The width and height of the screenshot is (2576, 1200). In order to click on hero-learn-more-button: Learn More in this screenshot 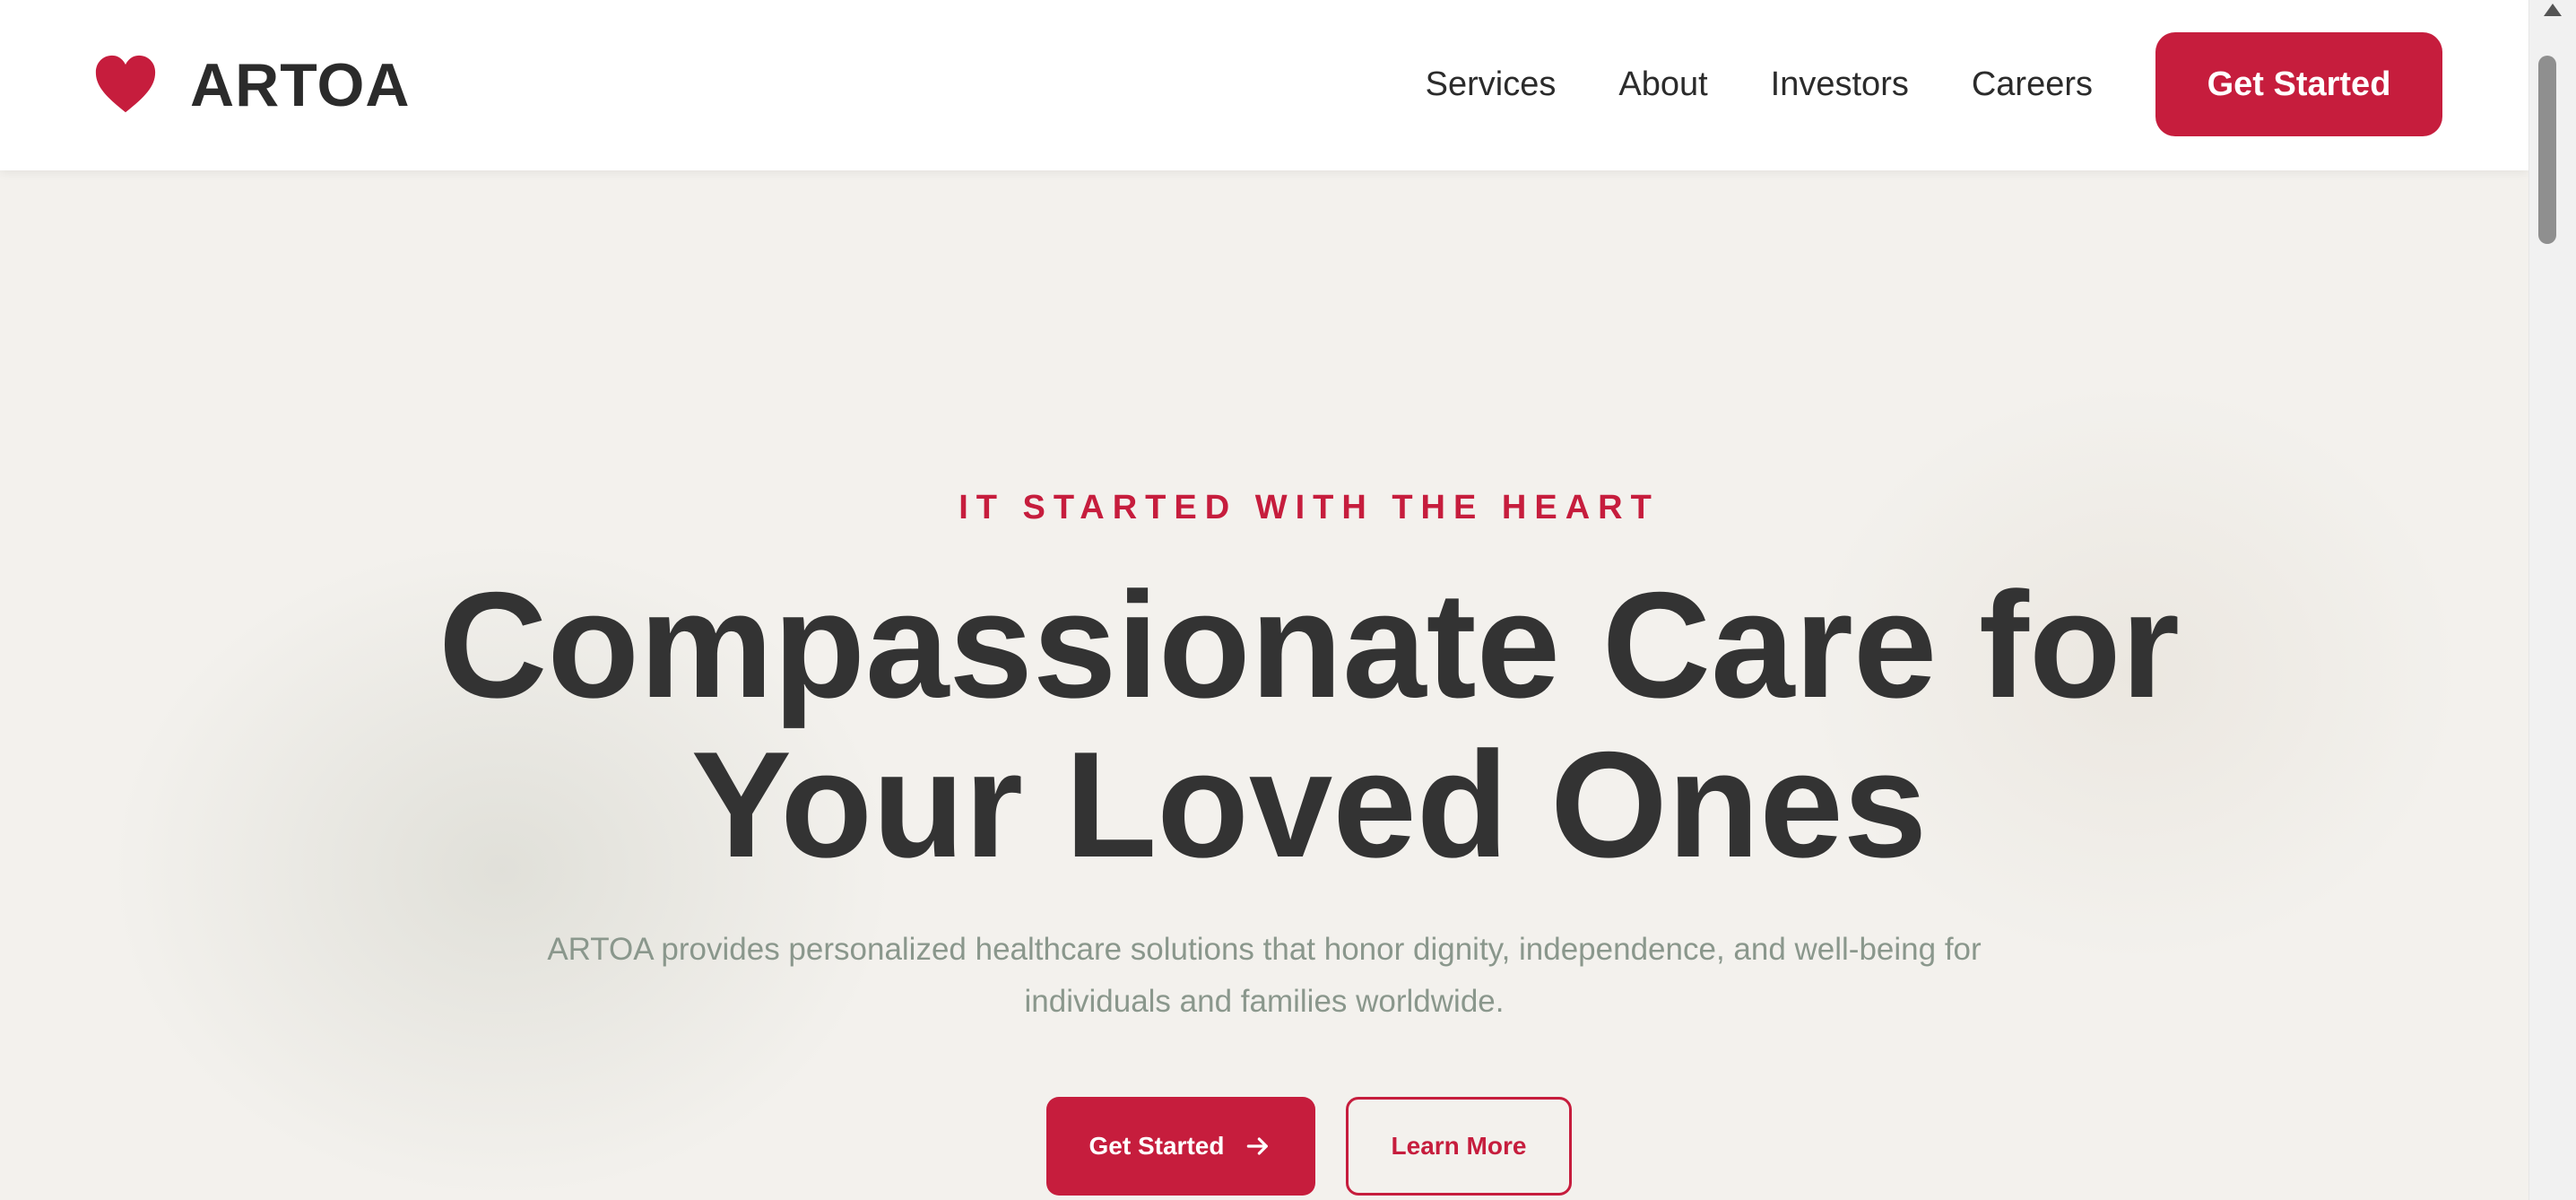, I will do `click(1459, 1147)`.